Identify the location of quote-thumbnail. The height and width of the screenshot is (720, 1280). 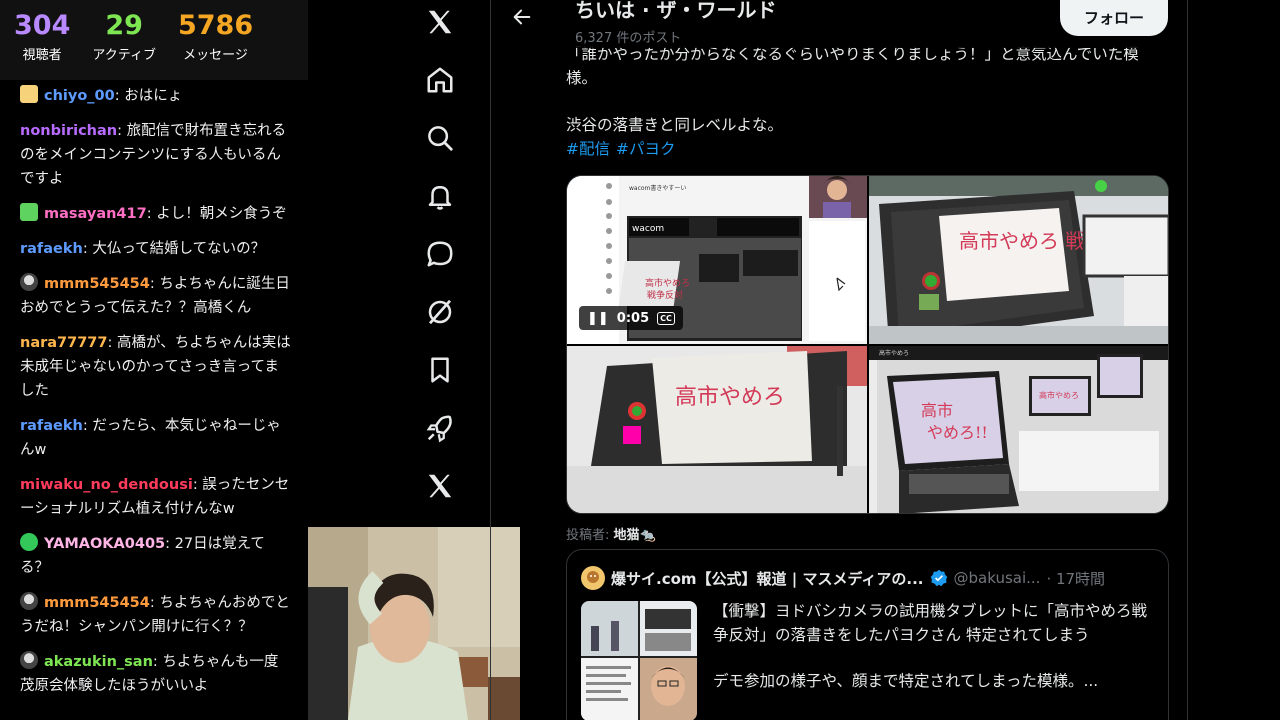
(639, 660).